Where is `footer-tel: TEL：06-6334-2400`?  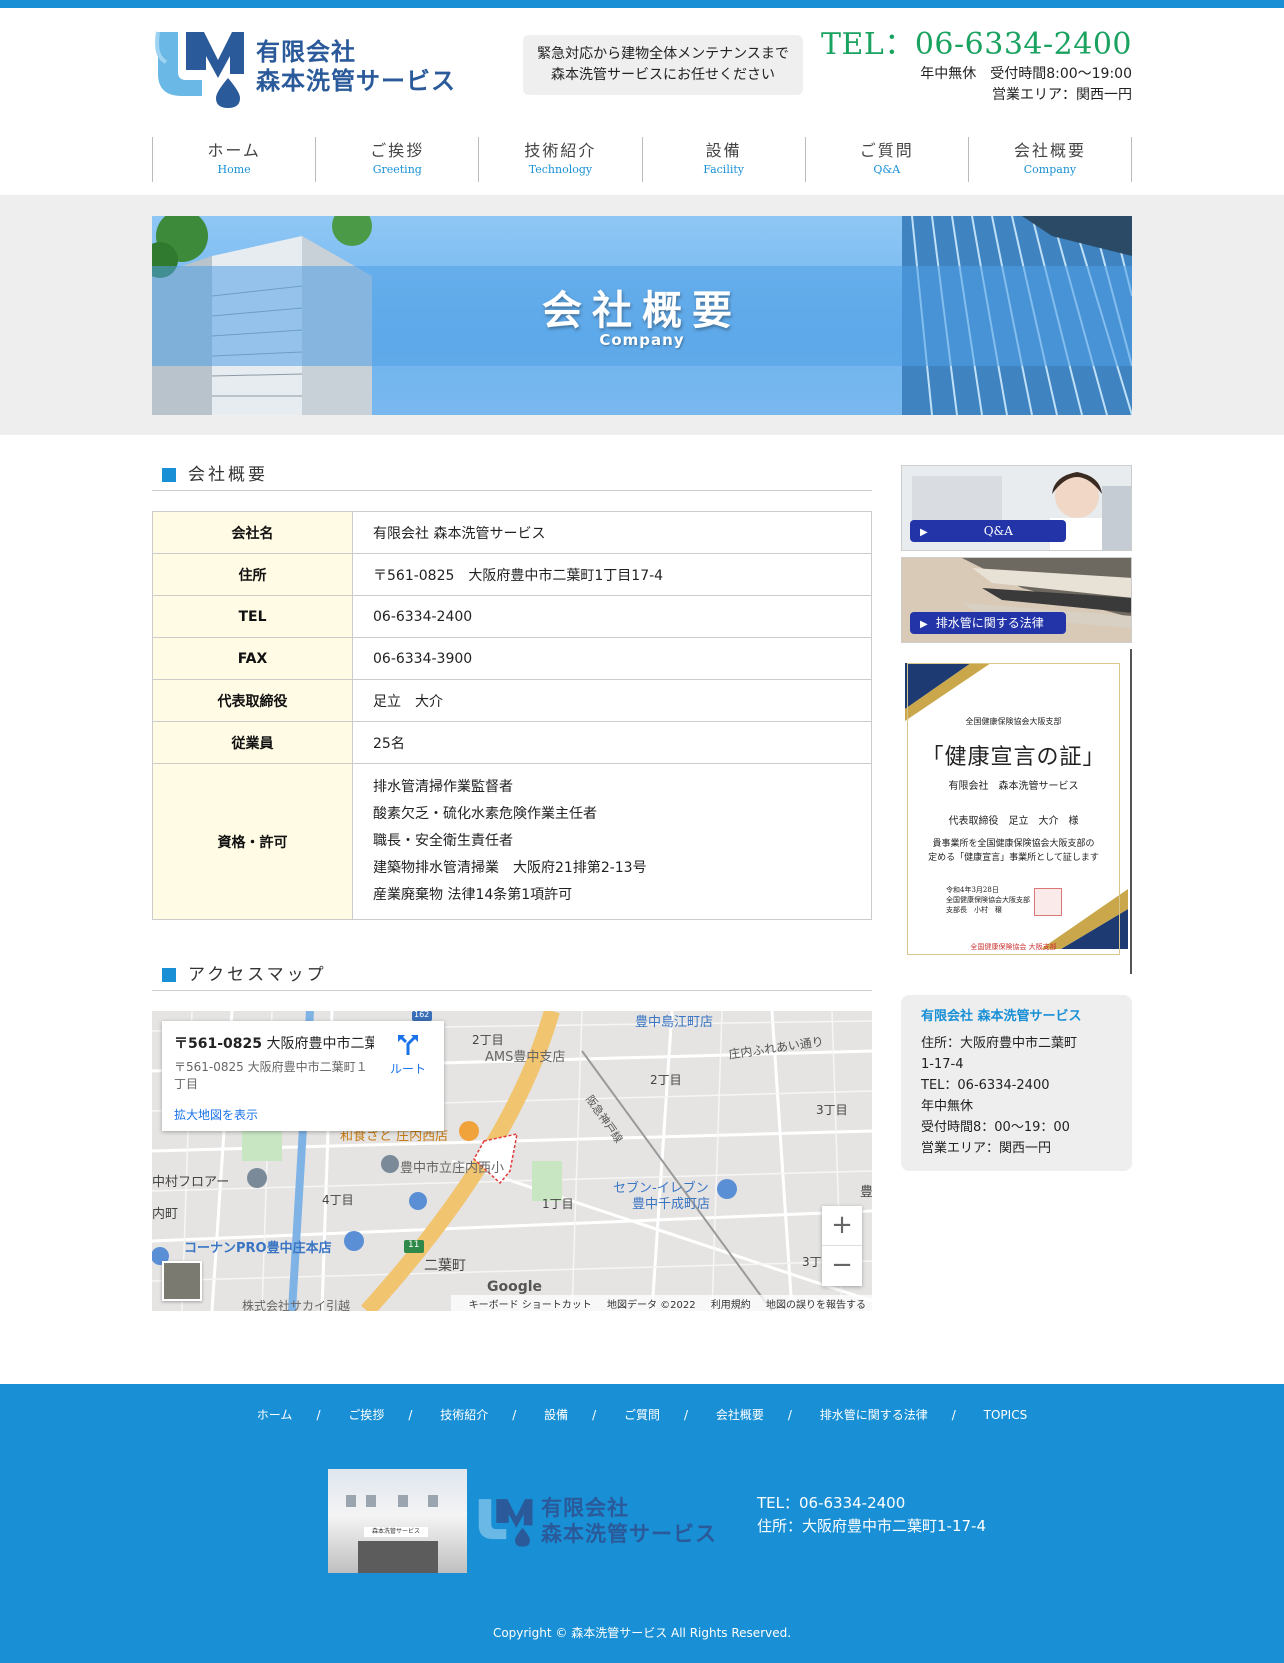
footer-tel: TEL：06-6334-2400 is located at coordinates (871, 1503).